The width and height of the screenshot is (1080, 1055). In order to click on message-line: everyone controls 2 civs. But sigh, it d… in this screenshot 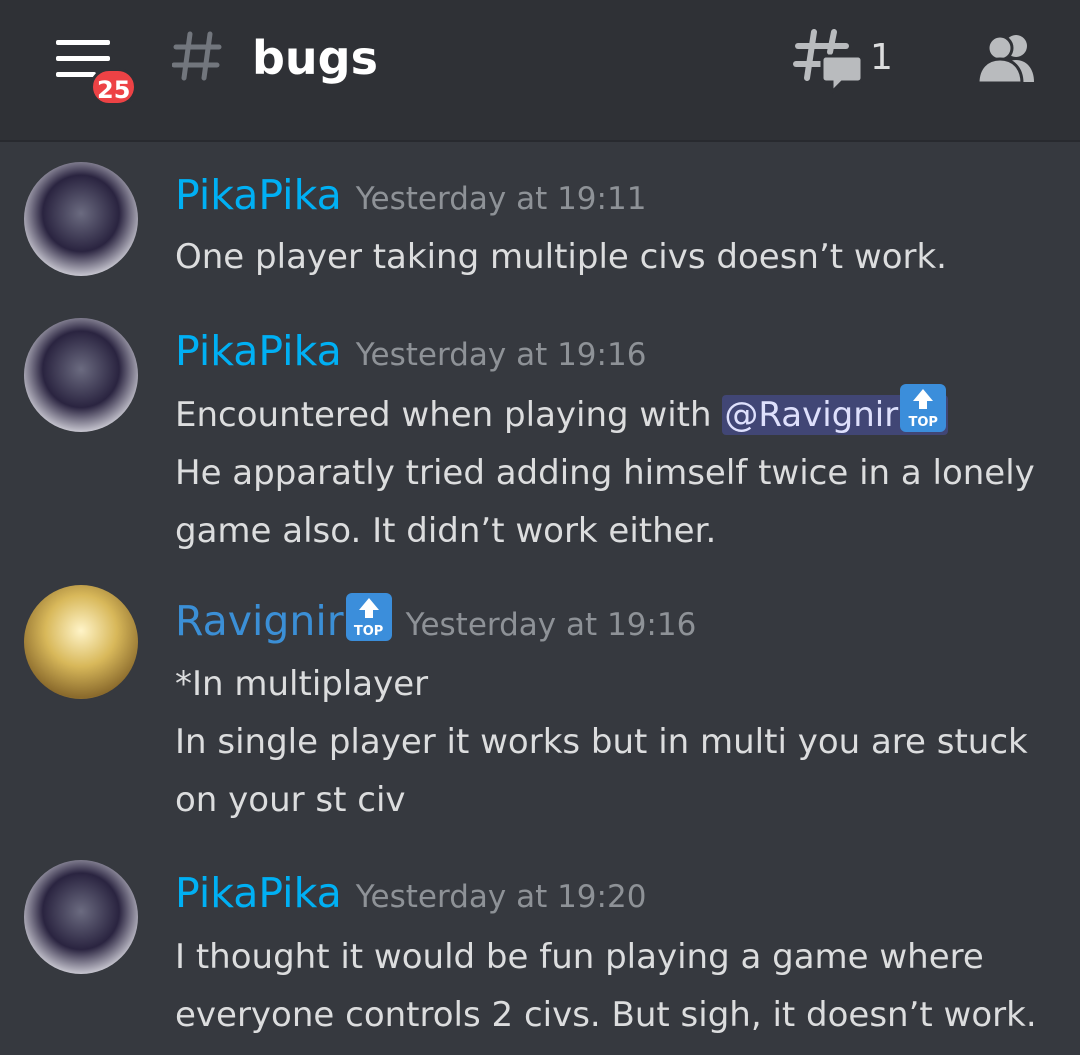, I will do `click(606, 1015)`.